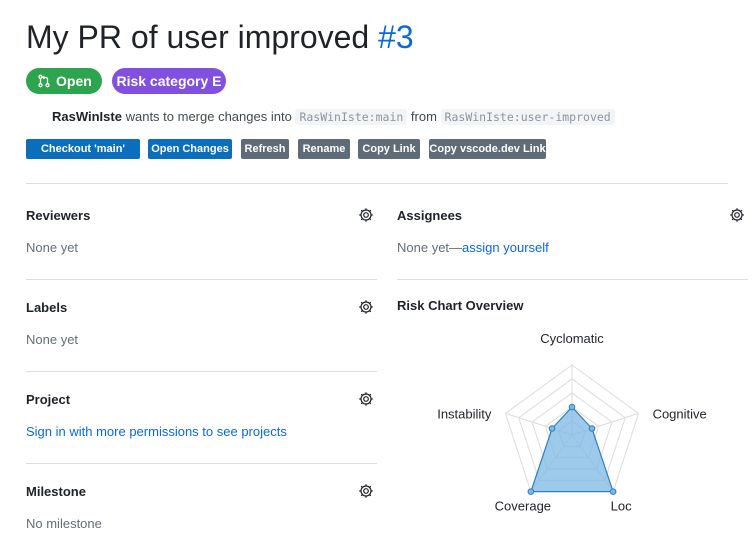 This screenshot has width=756, height=539. What do you see at coordinates (523, 506) in the screenshot?
I see `radar-axis-label: Coverage` at bounding box center [523, 506].